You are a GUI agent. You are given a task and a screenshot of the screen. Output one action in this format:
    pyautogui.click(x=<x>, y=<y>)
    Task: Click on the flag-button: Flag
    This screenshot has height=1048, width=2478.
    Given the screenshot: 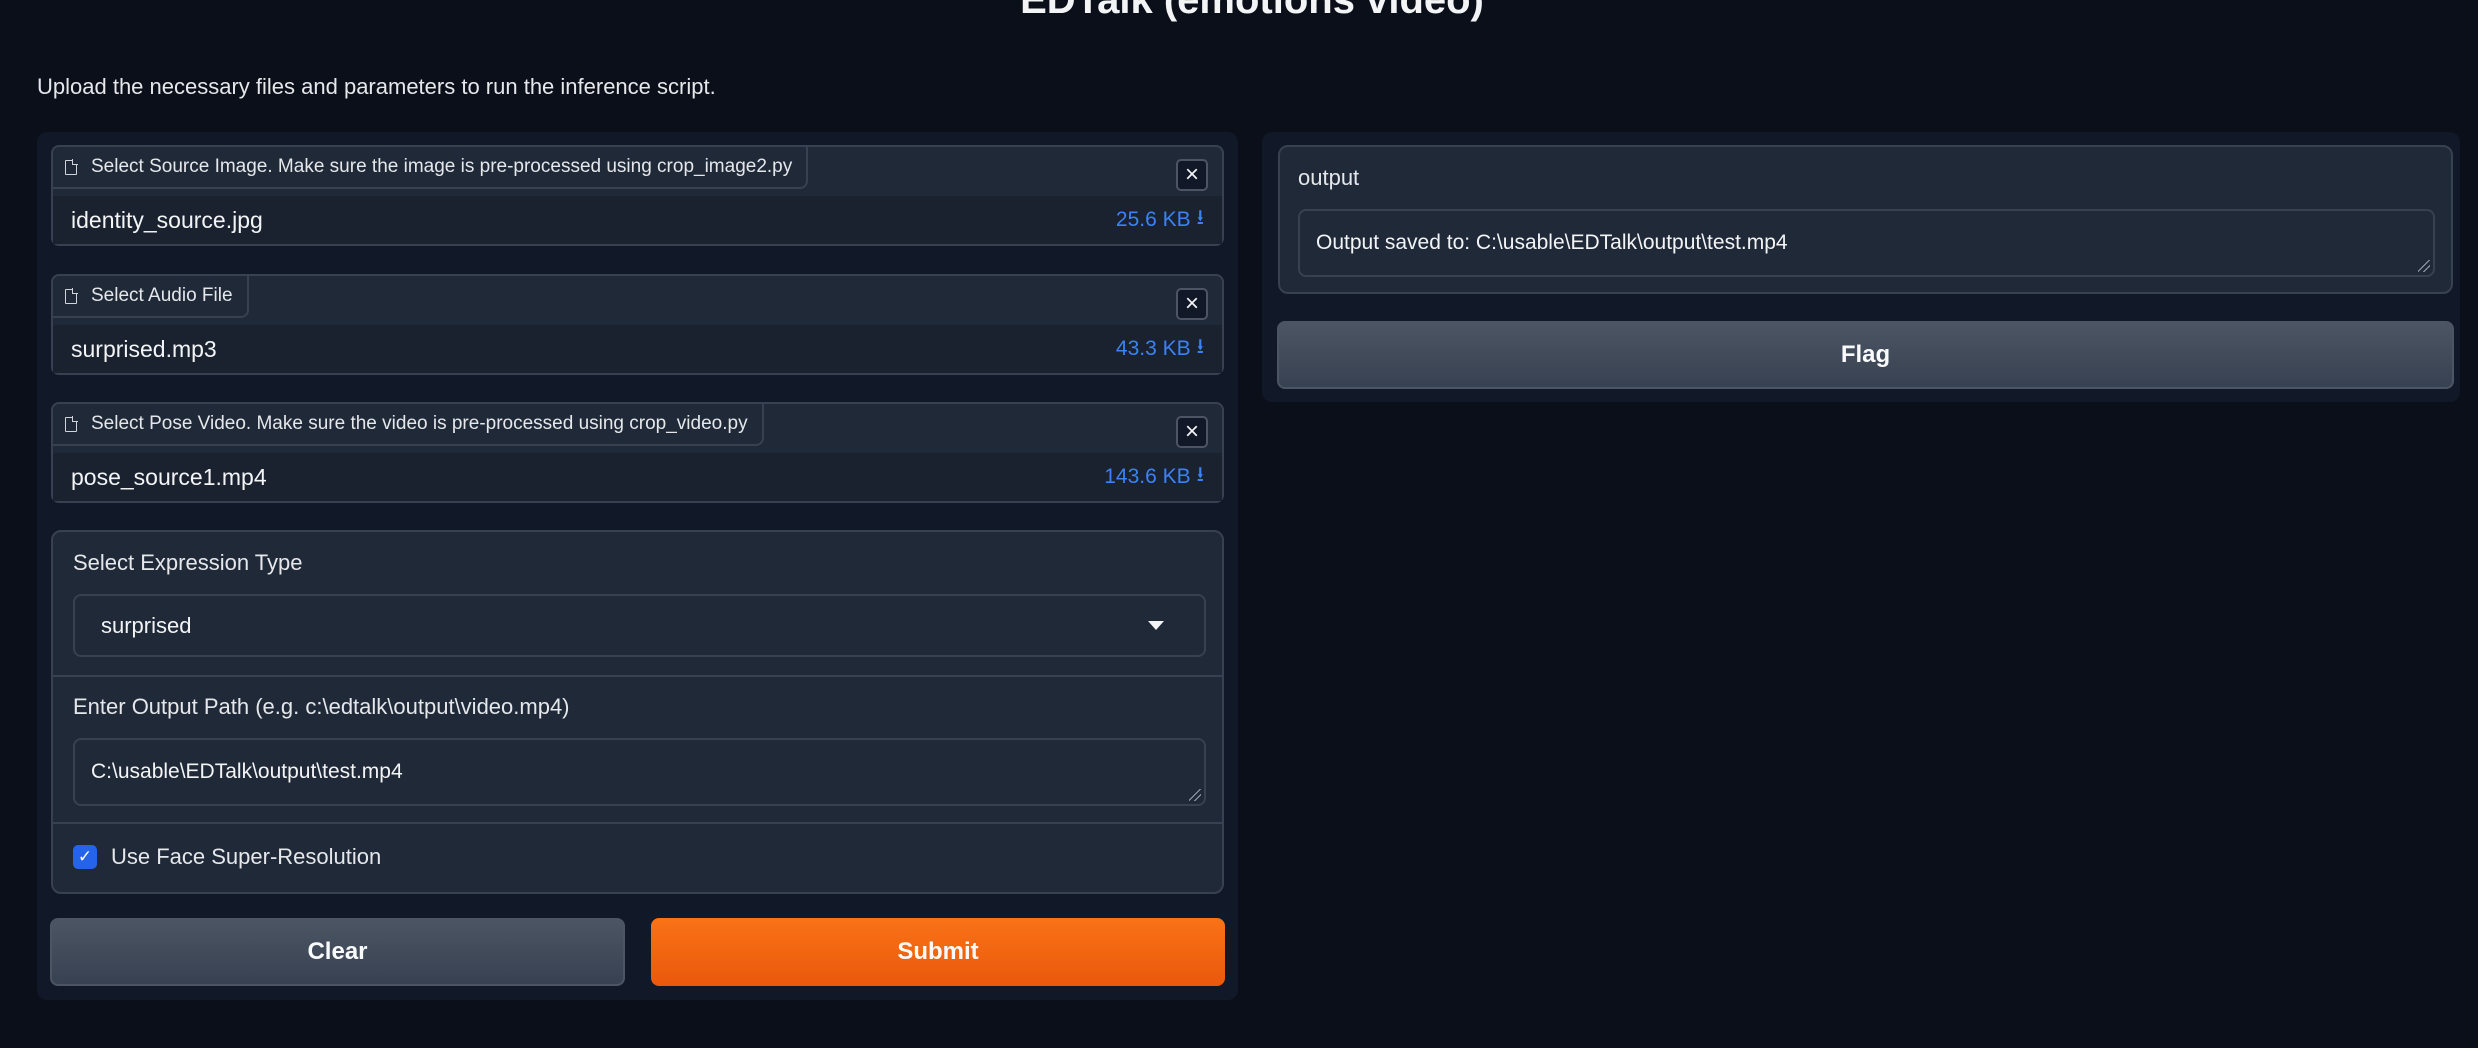 What is the action you would take?
    pyautogui.click(x=1865, y=355)
    